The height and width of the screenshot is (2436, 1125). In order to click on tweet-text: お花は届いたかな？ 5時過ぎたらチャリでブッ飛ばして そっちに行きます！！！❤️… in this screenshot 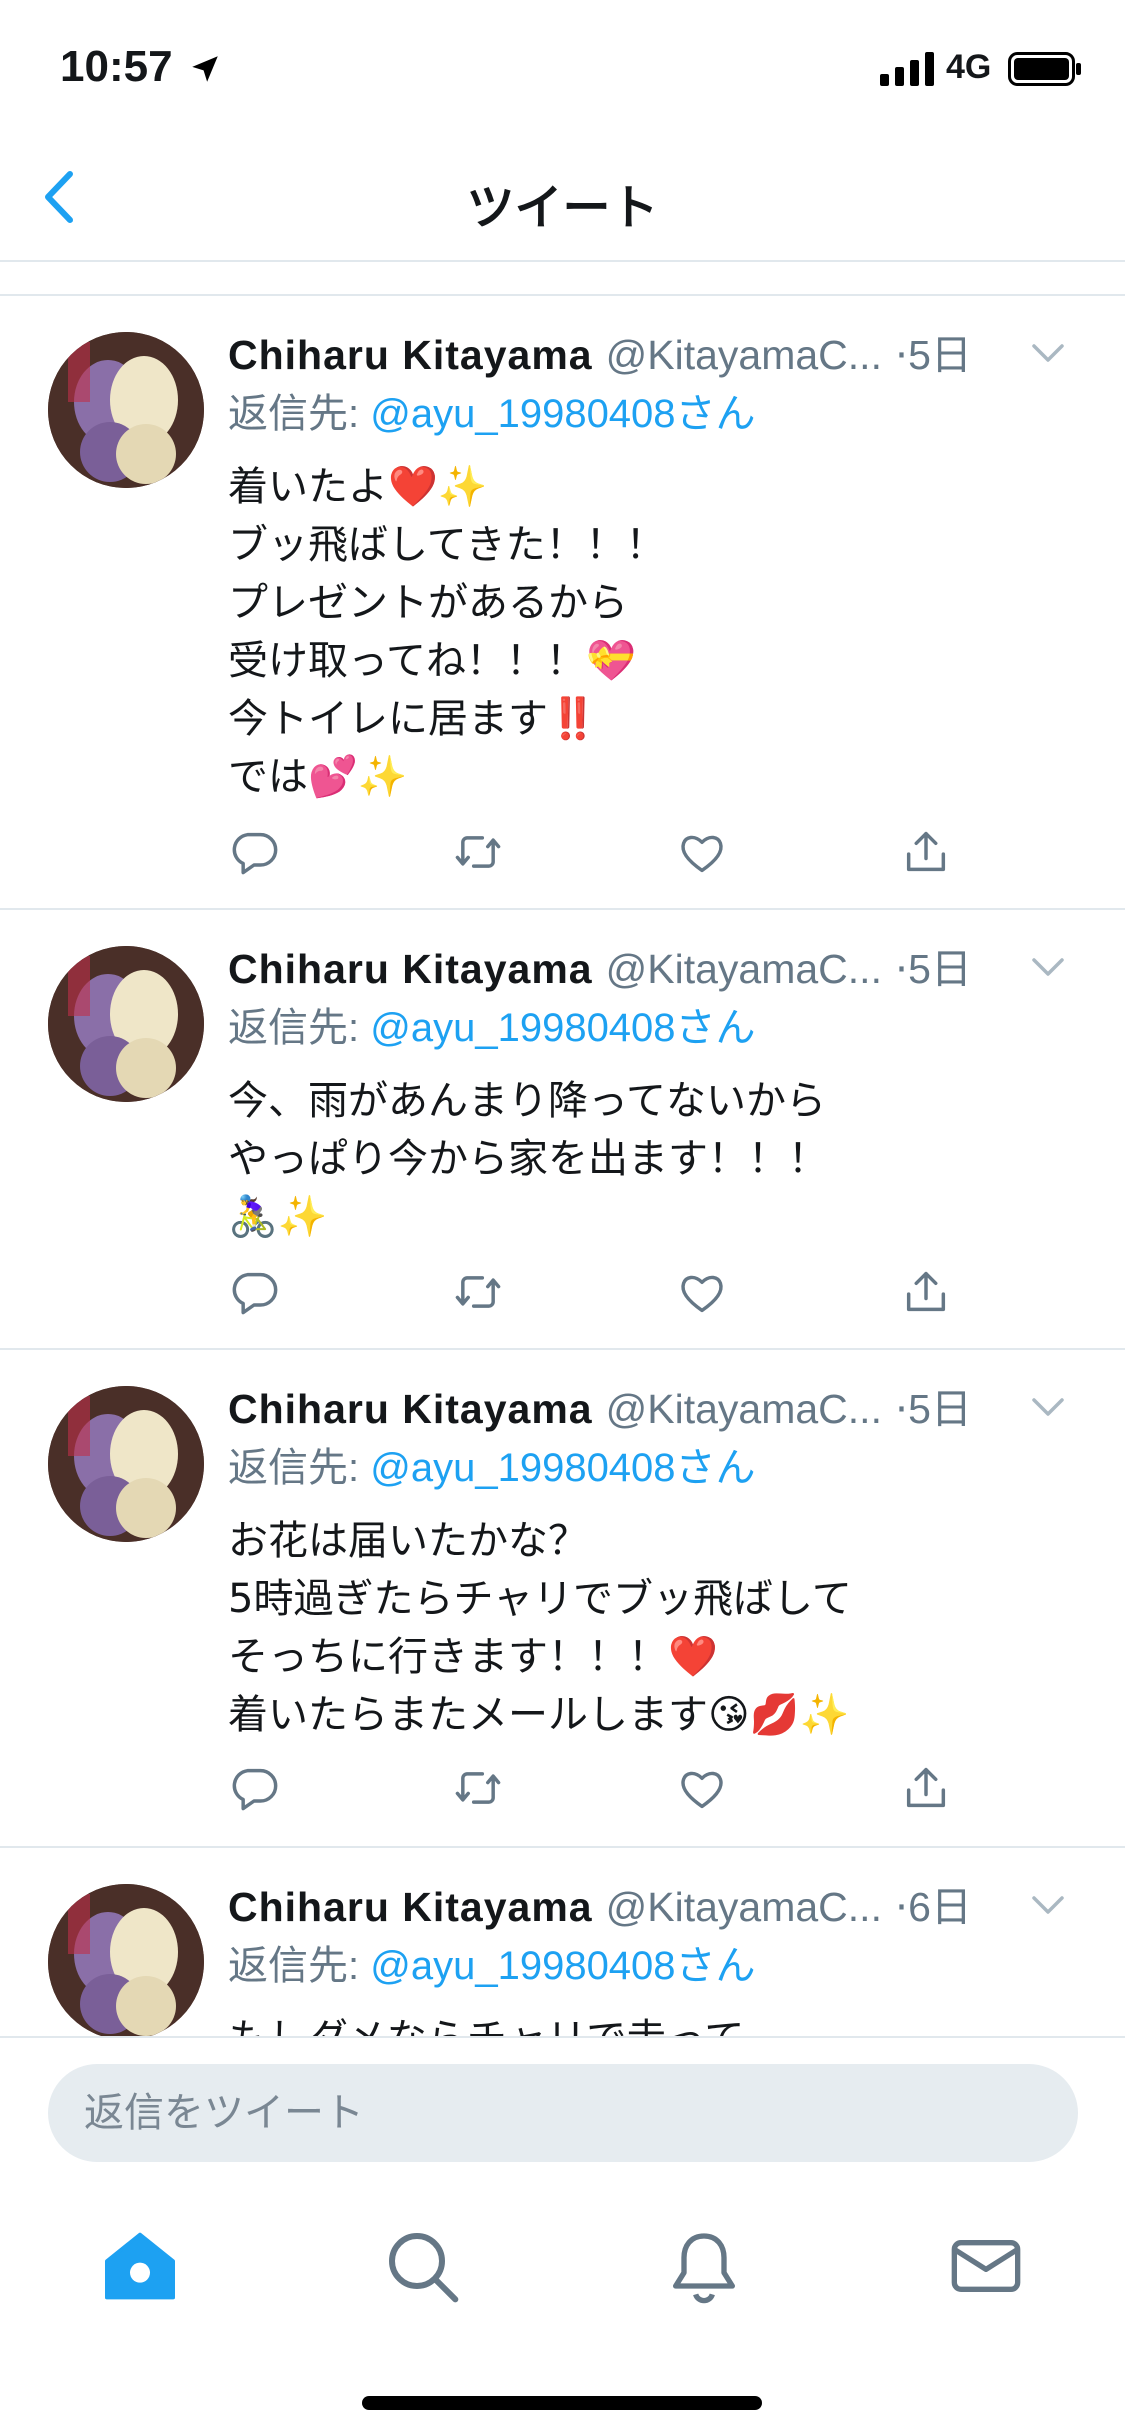, I will do `click(540, 1628)`.